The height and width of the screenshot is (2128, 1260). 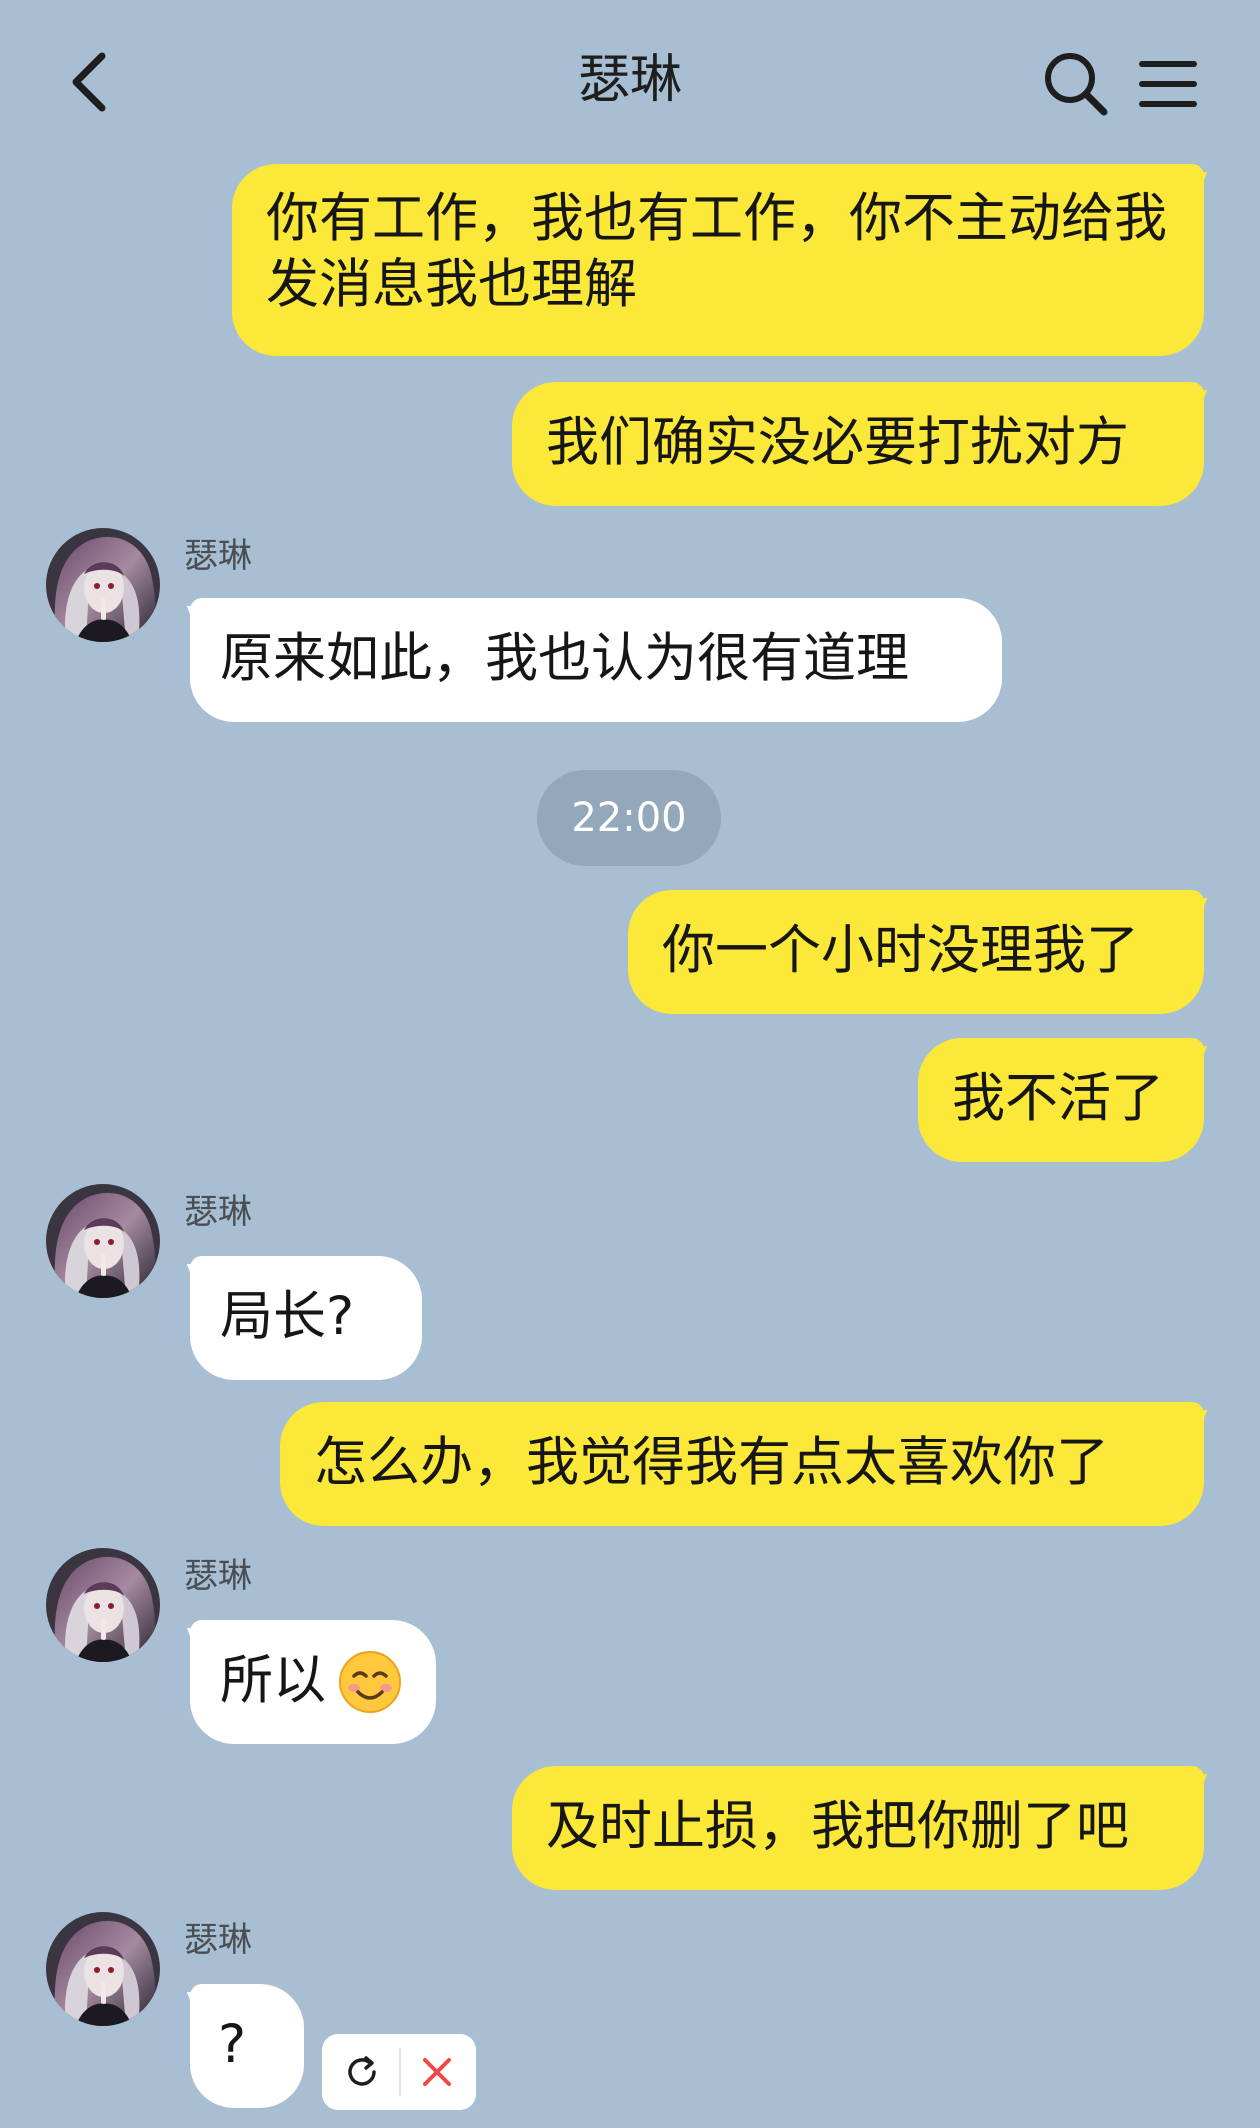 I want to click on message-text: 你有工作，我也有工作，你不主动给我发消息我也理解, so click(x=716, y=251).